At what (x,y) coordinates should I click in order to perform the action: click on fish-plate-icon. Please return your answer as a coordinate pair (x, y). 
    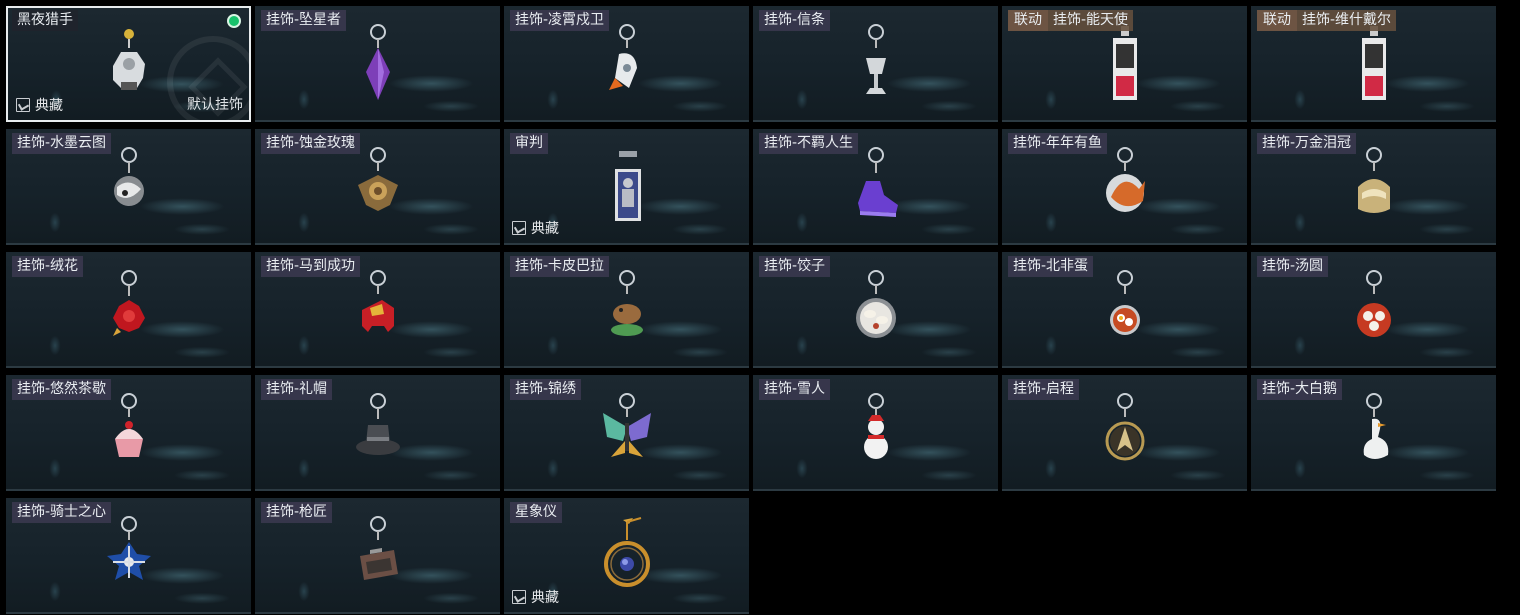
    Looking at the image, I should click on (1125, 193).